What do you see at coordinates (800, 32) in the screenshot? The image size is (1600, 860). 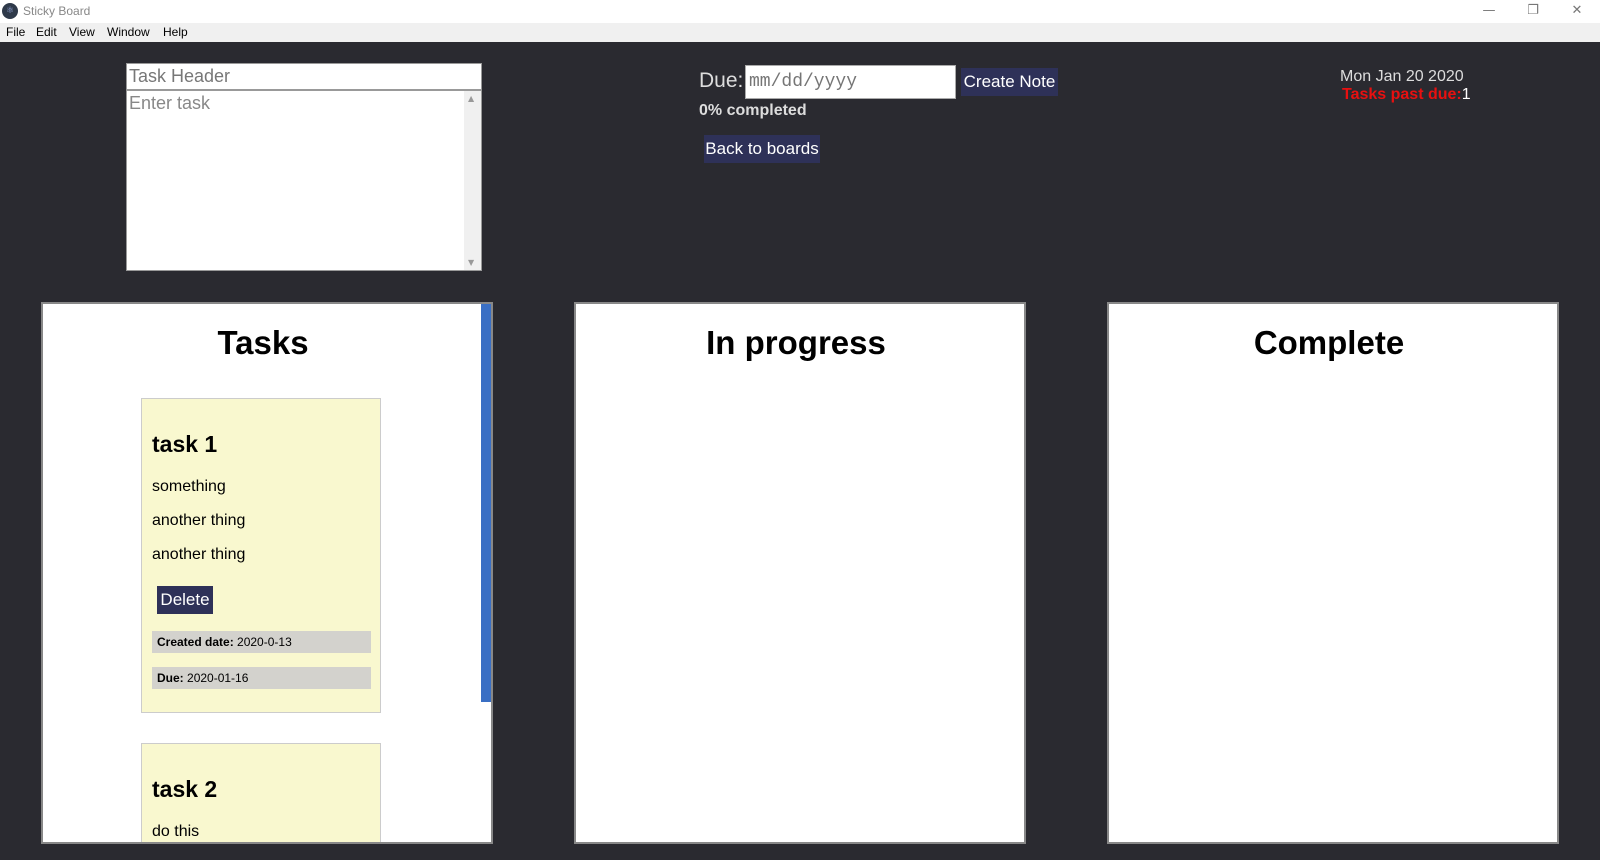 I see `menu-bar: File Edit View Window Help` at bounding box center [800, 32].